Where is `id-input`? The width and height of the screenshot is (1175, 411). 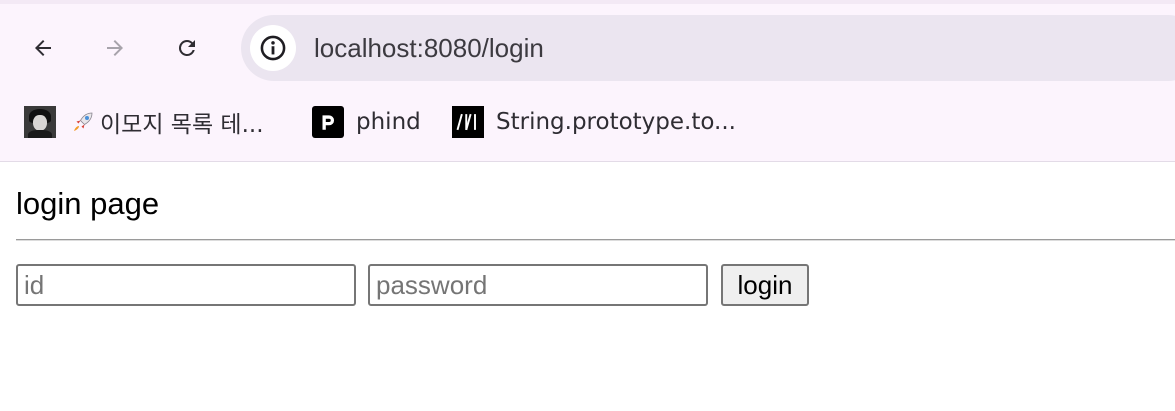 id-input is located at coordinates (186, 285).